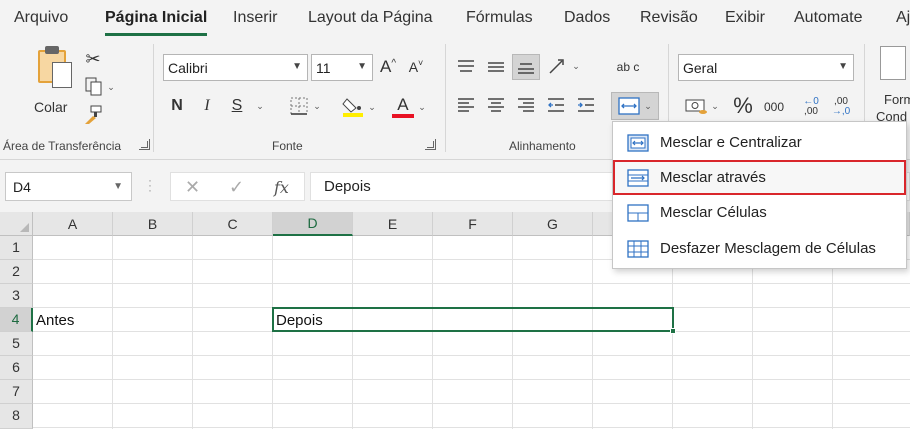 The image size is (910, 429). What do you see at coordinates (893, 63) in the screenshot?
I see `conditional-format-icon` at bounding box center [893, 63].